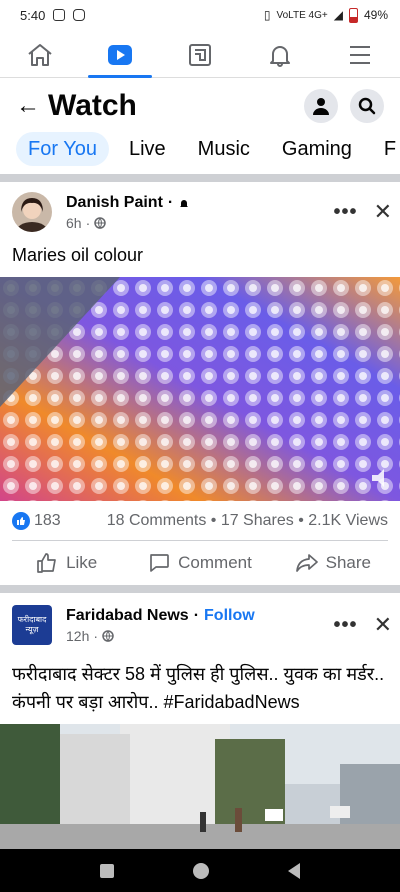 The width and height of the screenshot is (400, 892). Describe the element at coordinates (59, 15) in the screenshot. I see `notification-app-icon` at that location.